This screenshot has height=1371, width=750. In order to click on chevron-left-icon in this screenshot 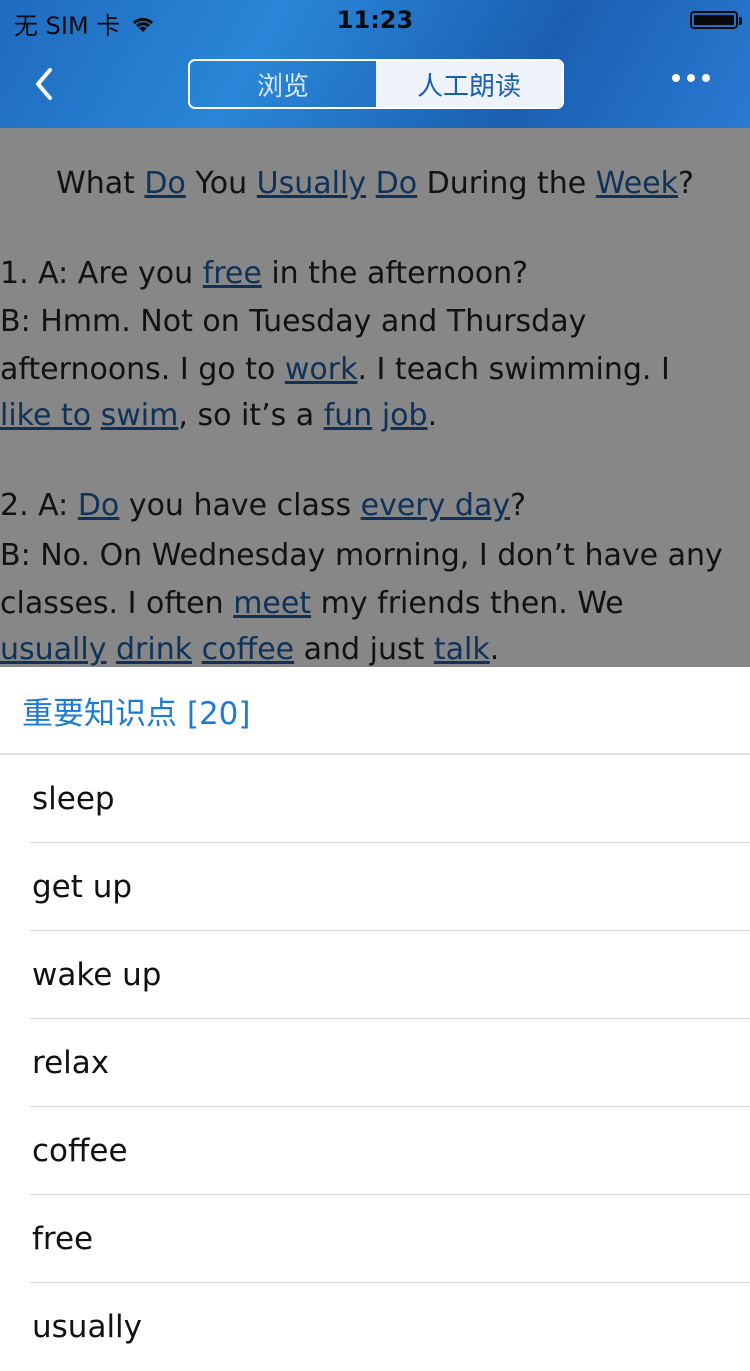, I will do `click(46, 84)`.